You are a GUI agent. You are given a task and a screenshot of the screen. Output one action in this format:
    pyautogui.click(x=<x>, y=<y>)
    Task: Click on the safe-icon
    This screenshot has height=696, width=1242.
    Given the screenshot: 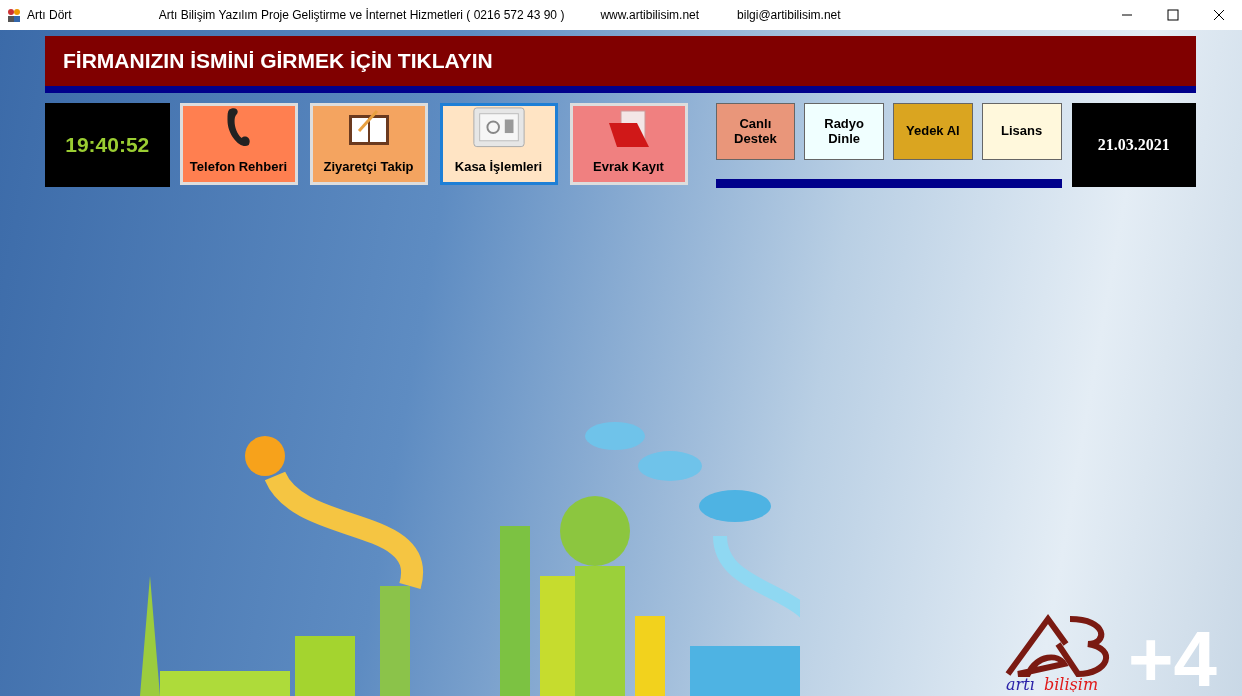 What is the action you would take?
    pyautogui.click(x=498, y=127)
    